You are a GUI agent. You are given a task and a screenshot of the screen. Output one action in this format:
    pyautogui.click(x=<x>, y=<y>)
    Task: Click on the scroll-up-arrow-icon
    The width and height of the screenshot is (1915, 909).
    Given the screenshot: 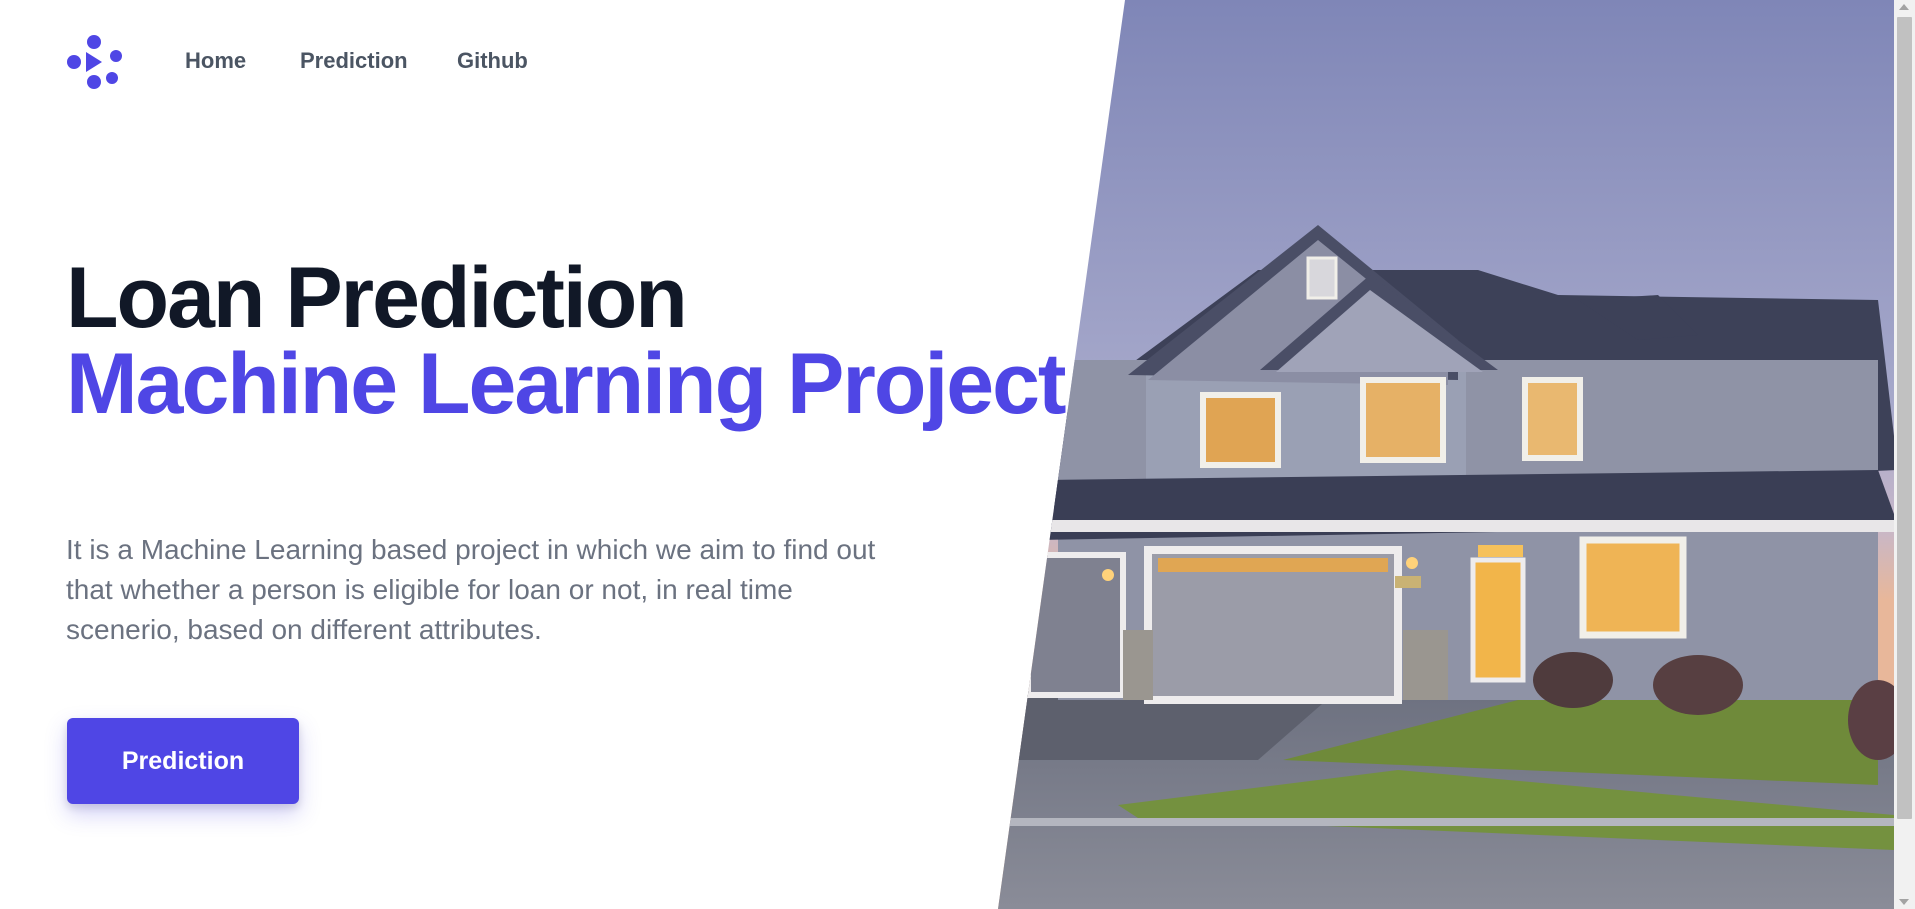 What is the action you would take?
    pyautogui.click(x=1904, y=7)
    